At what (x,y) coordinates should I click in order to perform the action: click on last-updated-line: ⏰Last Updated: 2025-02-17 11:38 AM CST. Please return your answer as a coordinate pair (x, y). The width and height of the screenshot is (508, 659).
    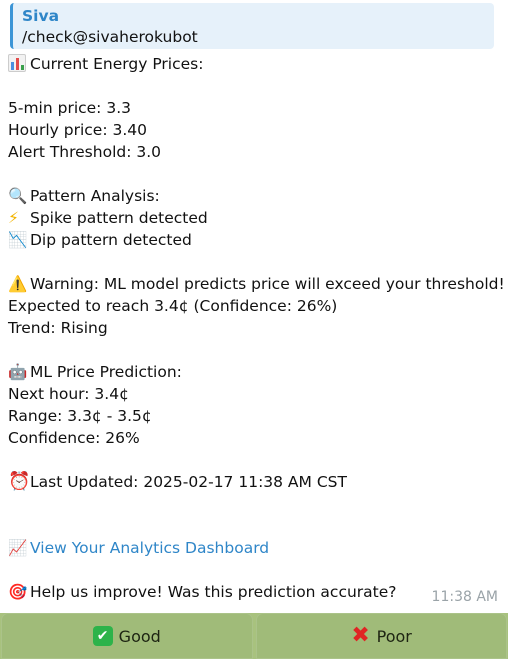
    Looking at the image, I should click on (255, 482).